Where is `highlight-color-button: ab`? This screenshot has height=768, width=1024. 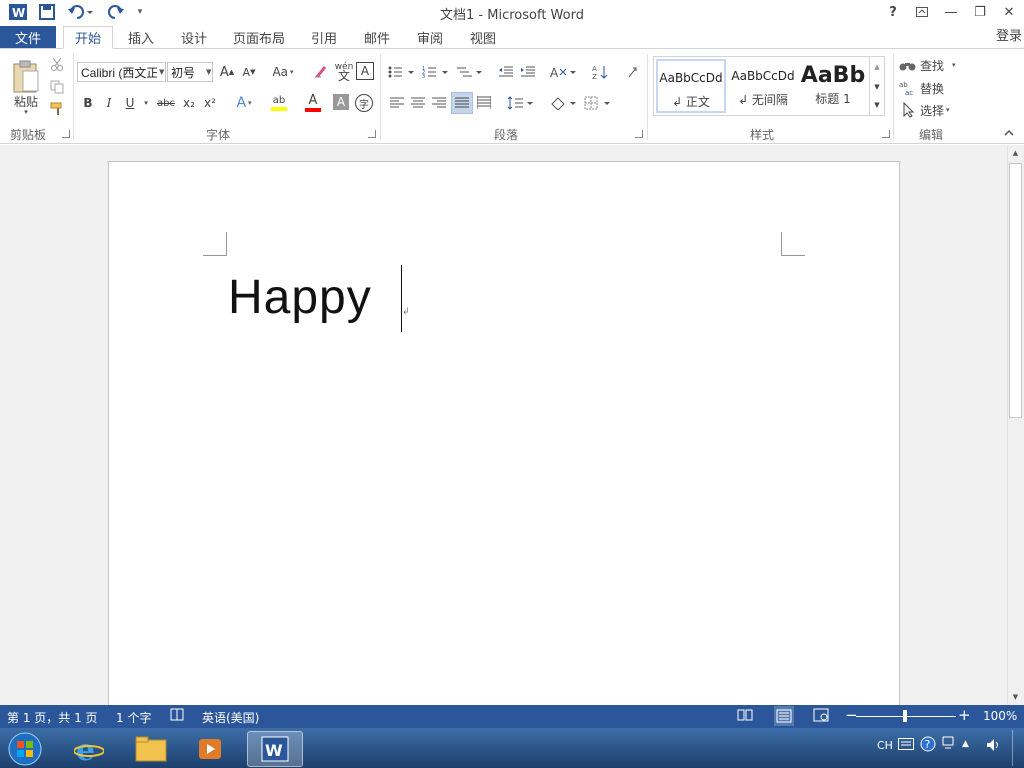 highlight-color-button: ab is located at coordinates (279, 103).